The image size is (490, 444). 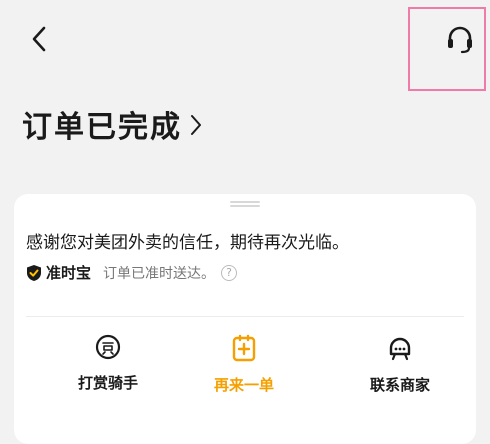 What do you see at coordinates (400, 364) in the screenshot?
I see `contact-merchant-button: 联系商家` at bounding box center [400, 364].